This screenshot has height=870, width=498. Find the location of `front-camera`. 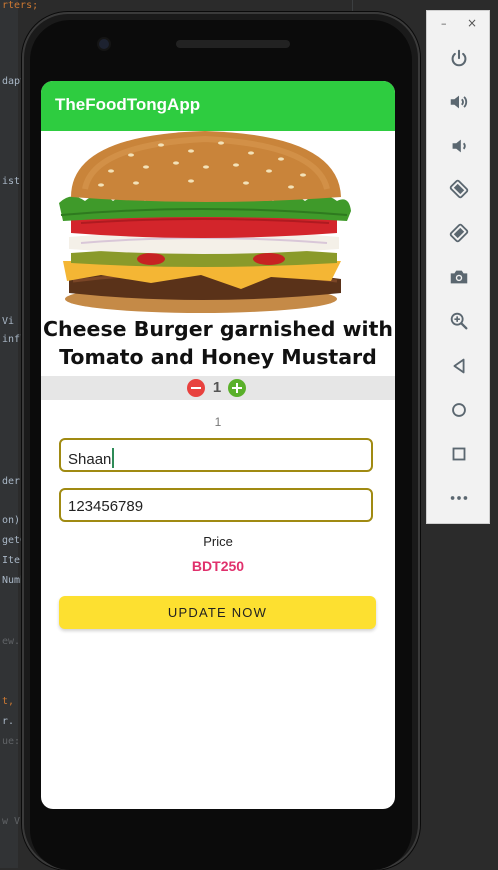

front-camera is located at coordinates (104, 44).